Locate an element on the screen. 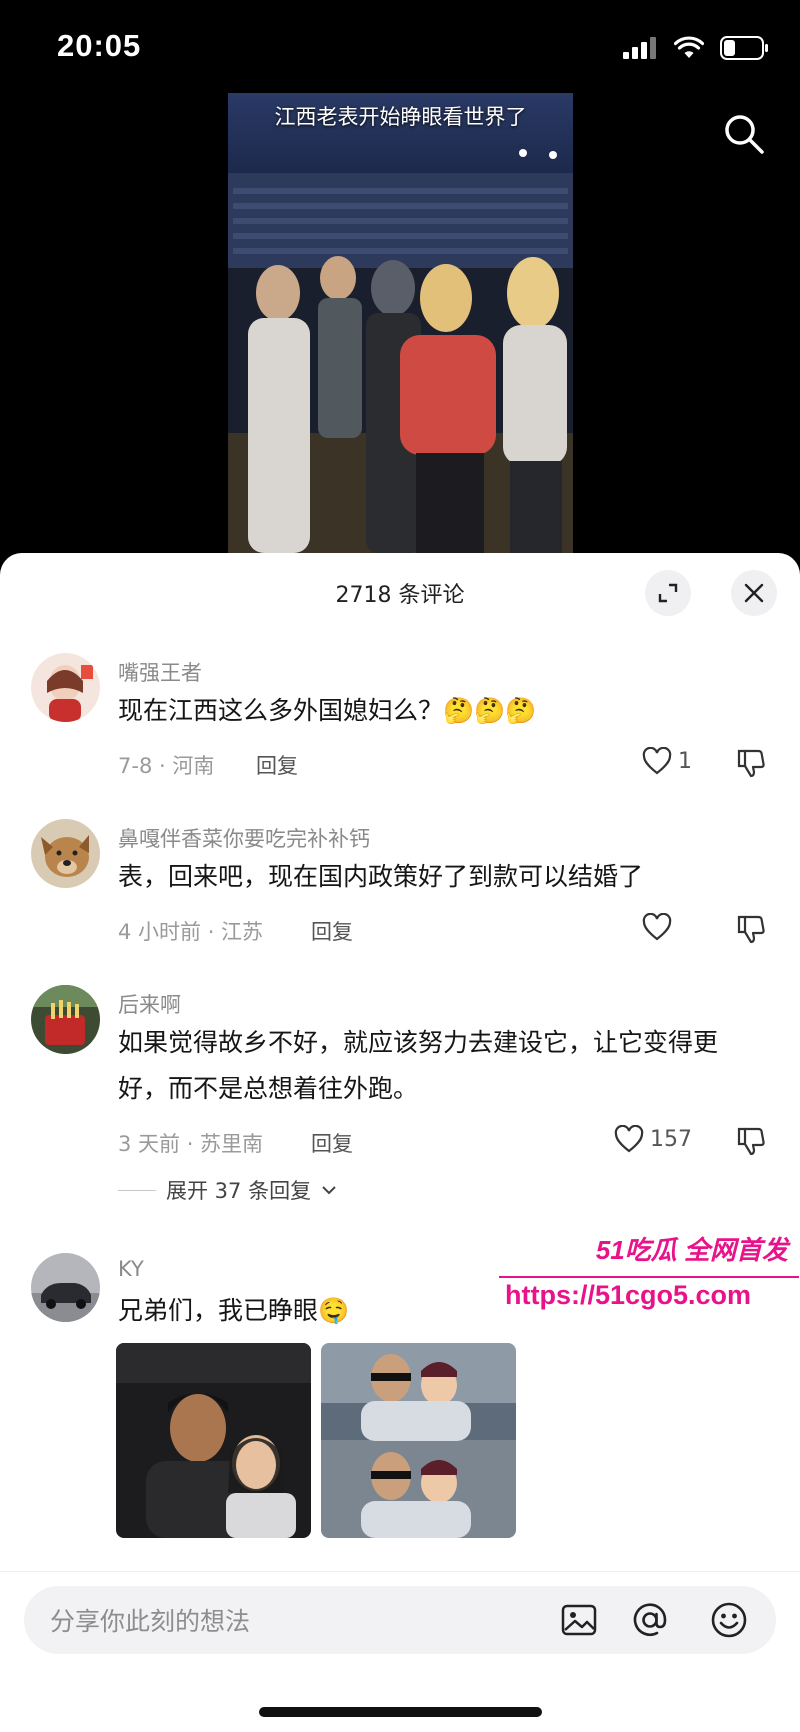  comments-header: 2718 条评论 is located at coordinates (400, 592).